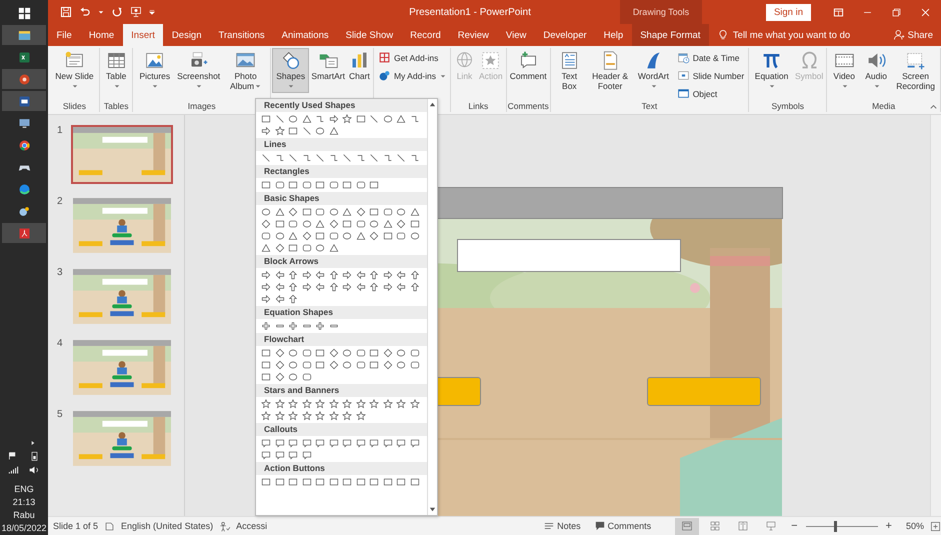 Image resolution: width=941 pixels, height=535 pixels. Describe the element at coordinates (516, 35) in the screenshot. I see `ribbon-tab: View` at that location.